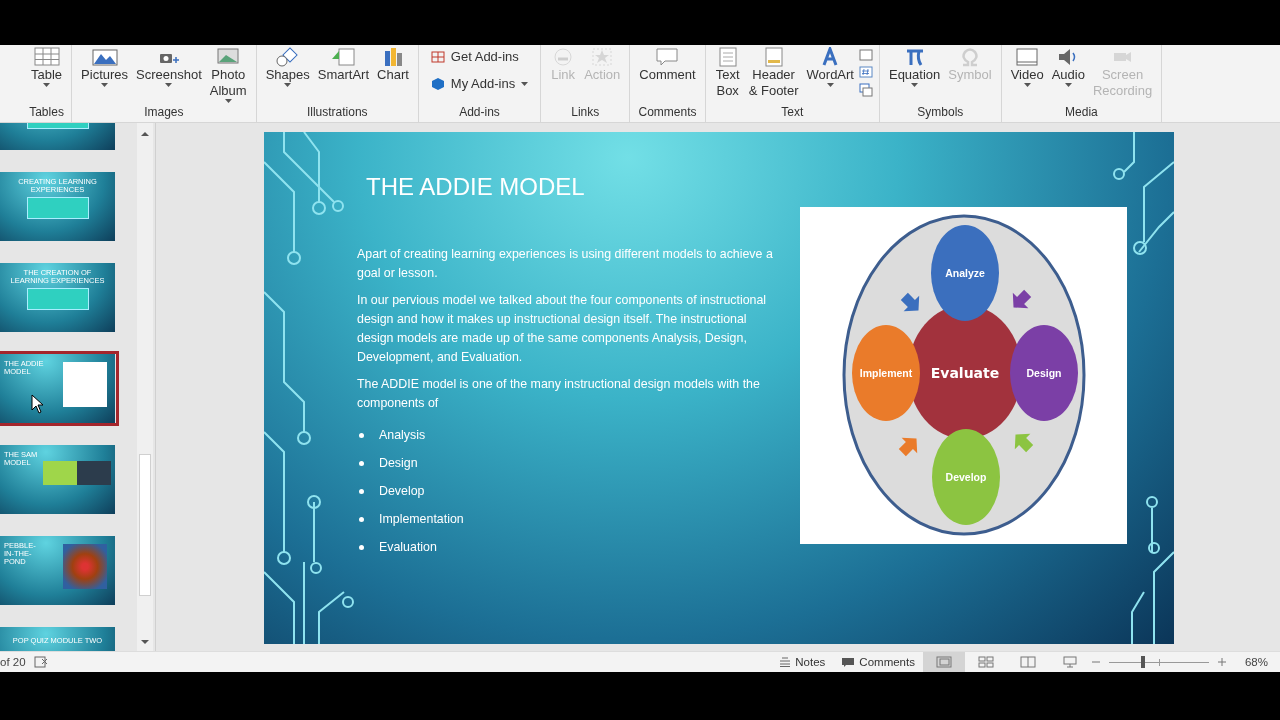 This screenshot has width=1280, height=720. What do you see at coordinates (475, 187) in the screenshot?
I see `slide-title: THE ADDIE MODEL` at bounding box center [475, 187].